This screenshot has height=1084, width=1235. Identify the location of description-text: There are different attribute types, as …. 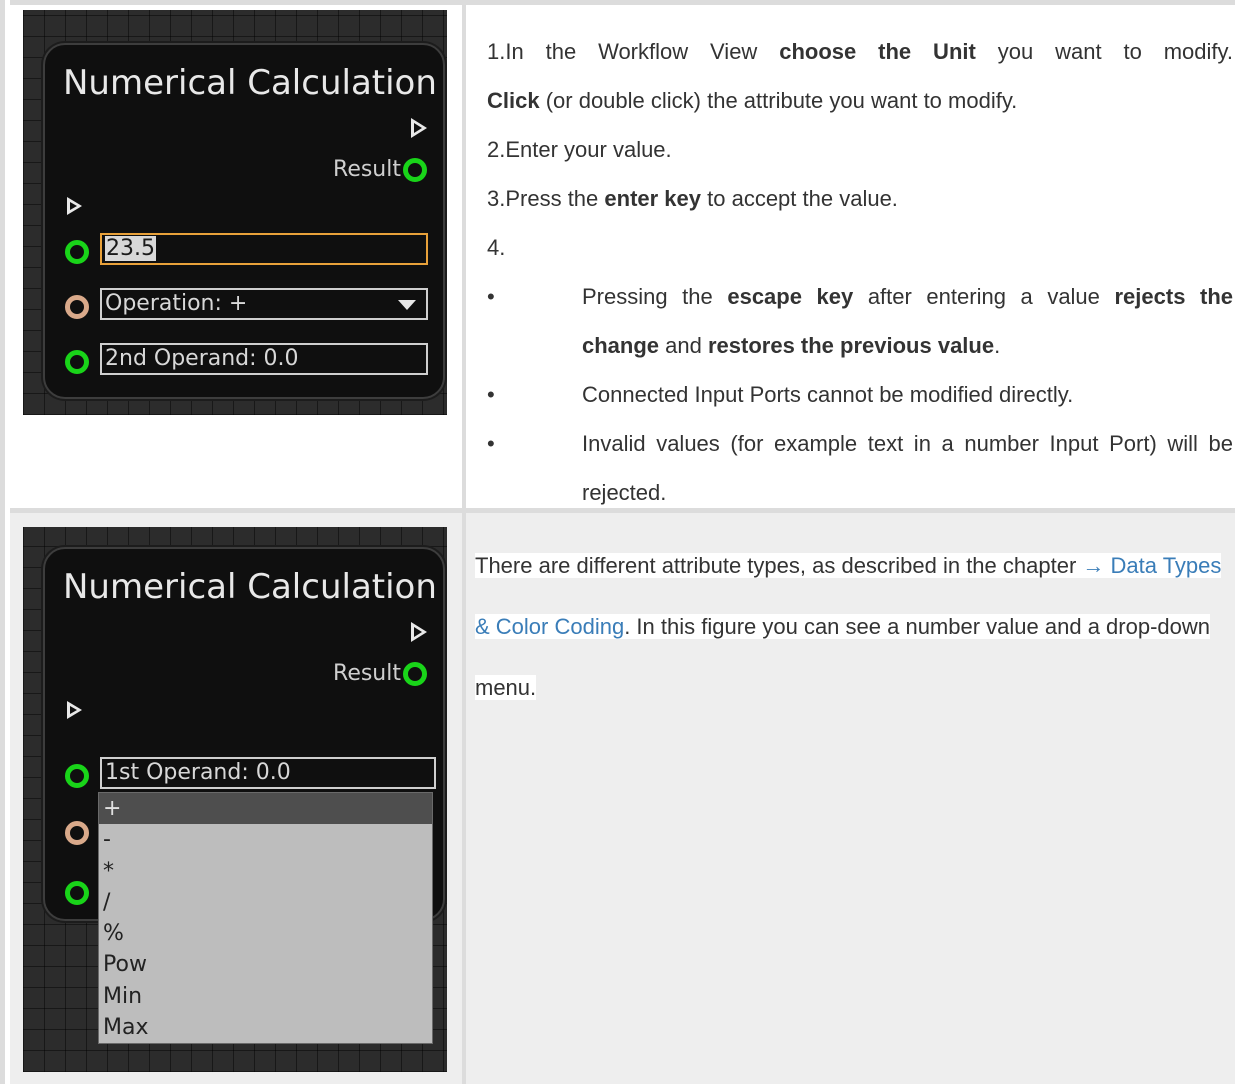
(779, 565).